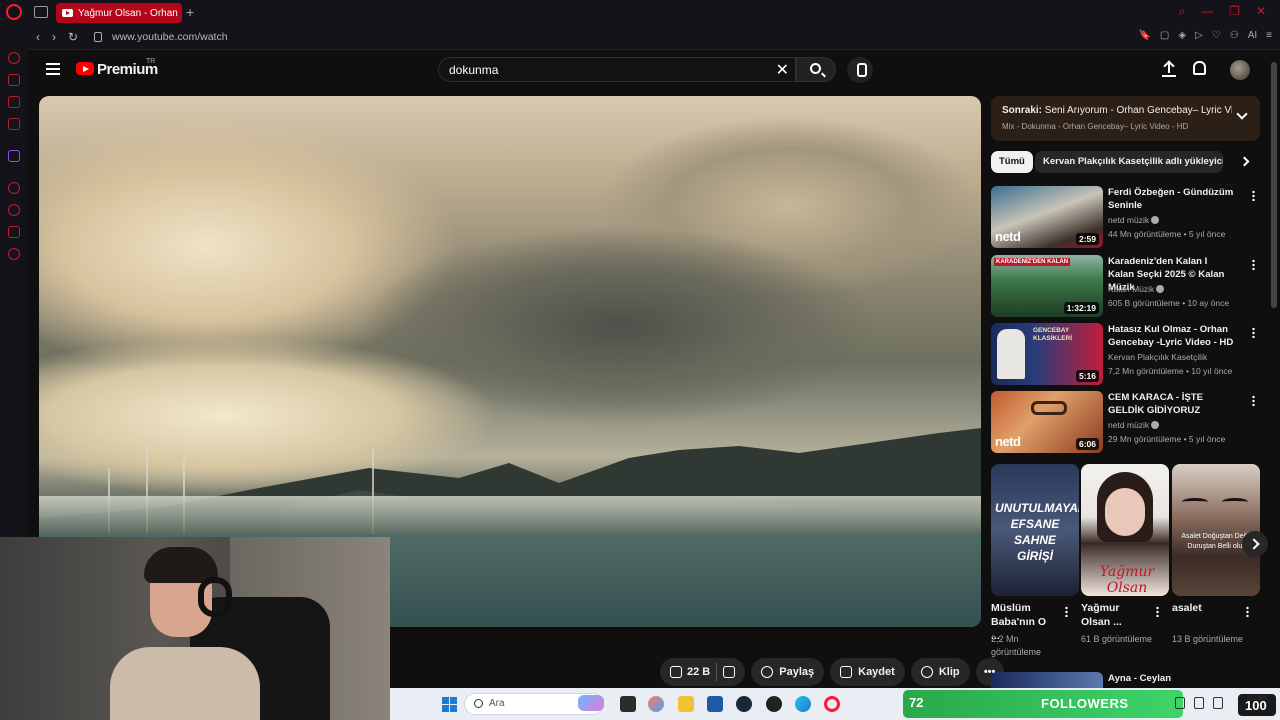 This screenshot has height=720, width=1280. I want to click on extensions-icon, so click(14, 232).